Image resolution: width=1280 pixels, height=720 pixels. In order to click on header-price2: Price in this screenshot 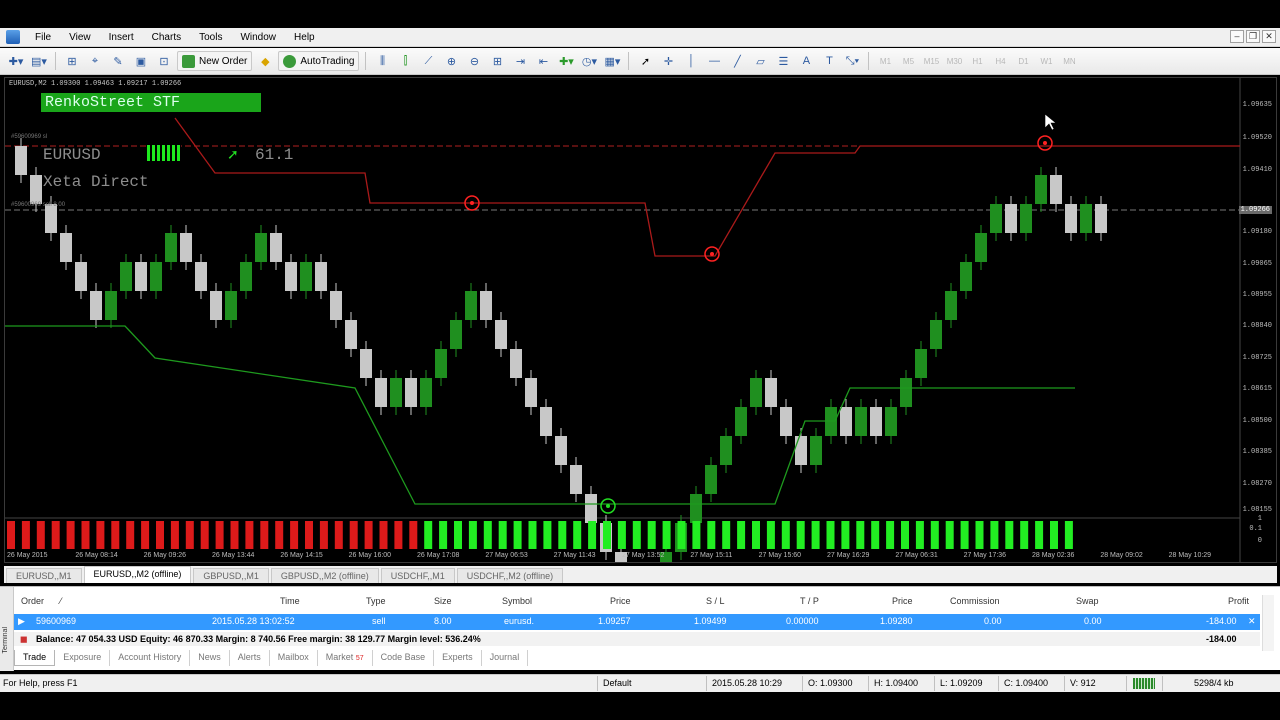, I will do `click(902, 601)`.